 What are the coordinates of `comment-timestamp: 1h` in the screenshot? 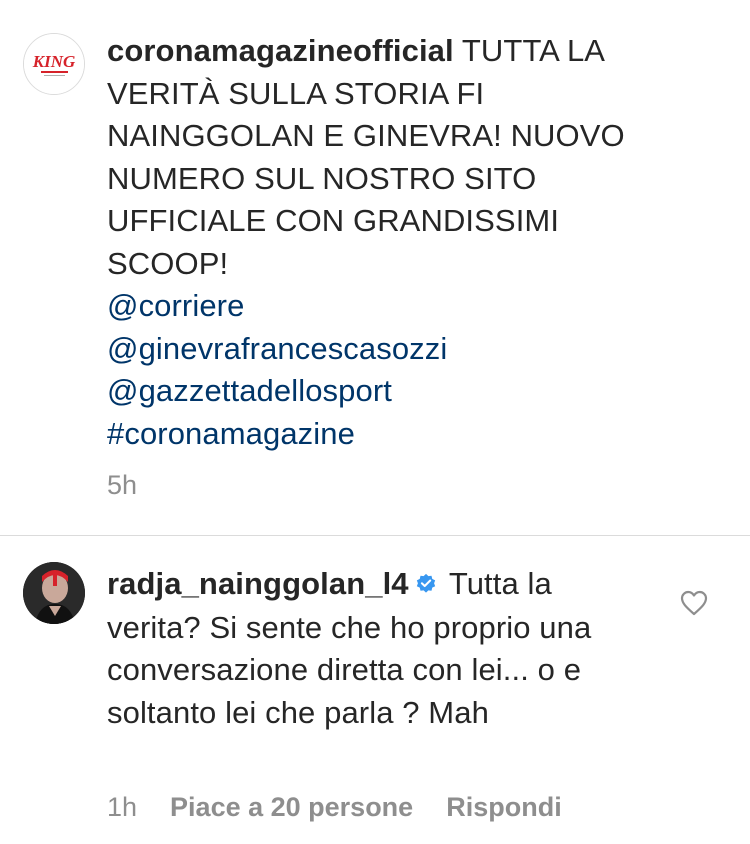 It's located at (122, 807).